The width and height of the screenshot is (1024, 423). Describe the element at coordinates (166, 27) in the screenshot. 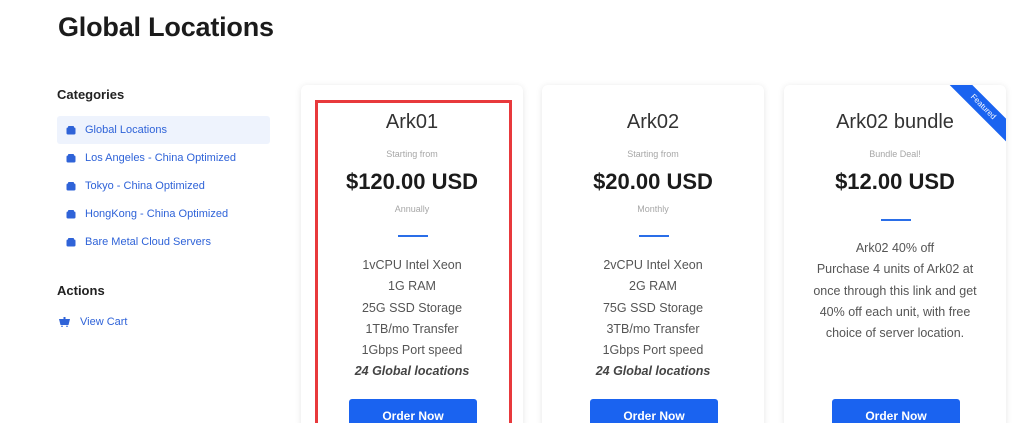

I see `page-title: Global Locations` at that location.